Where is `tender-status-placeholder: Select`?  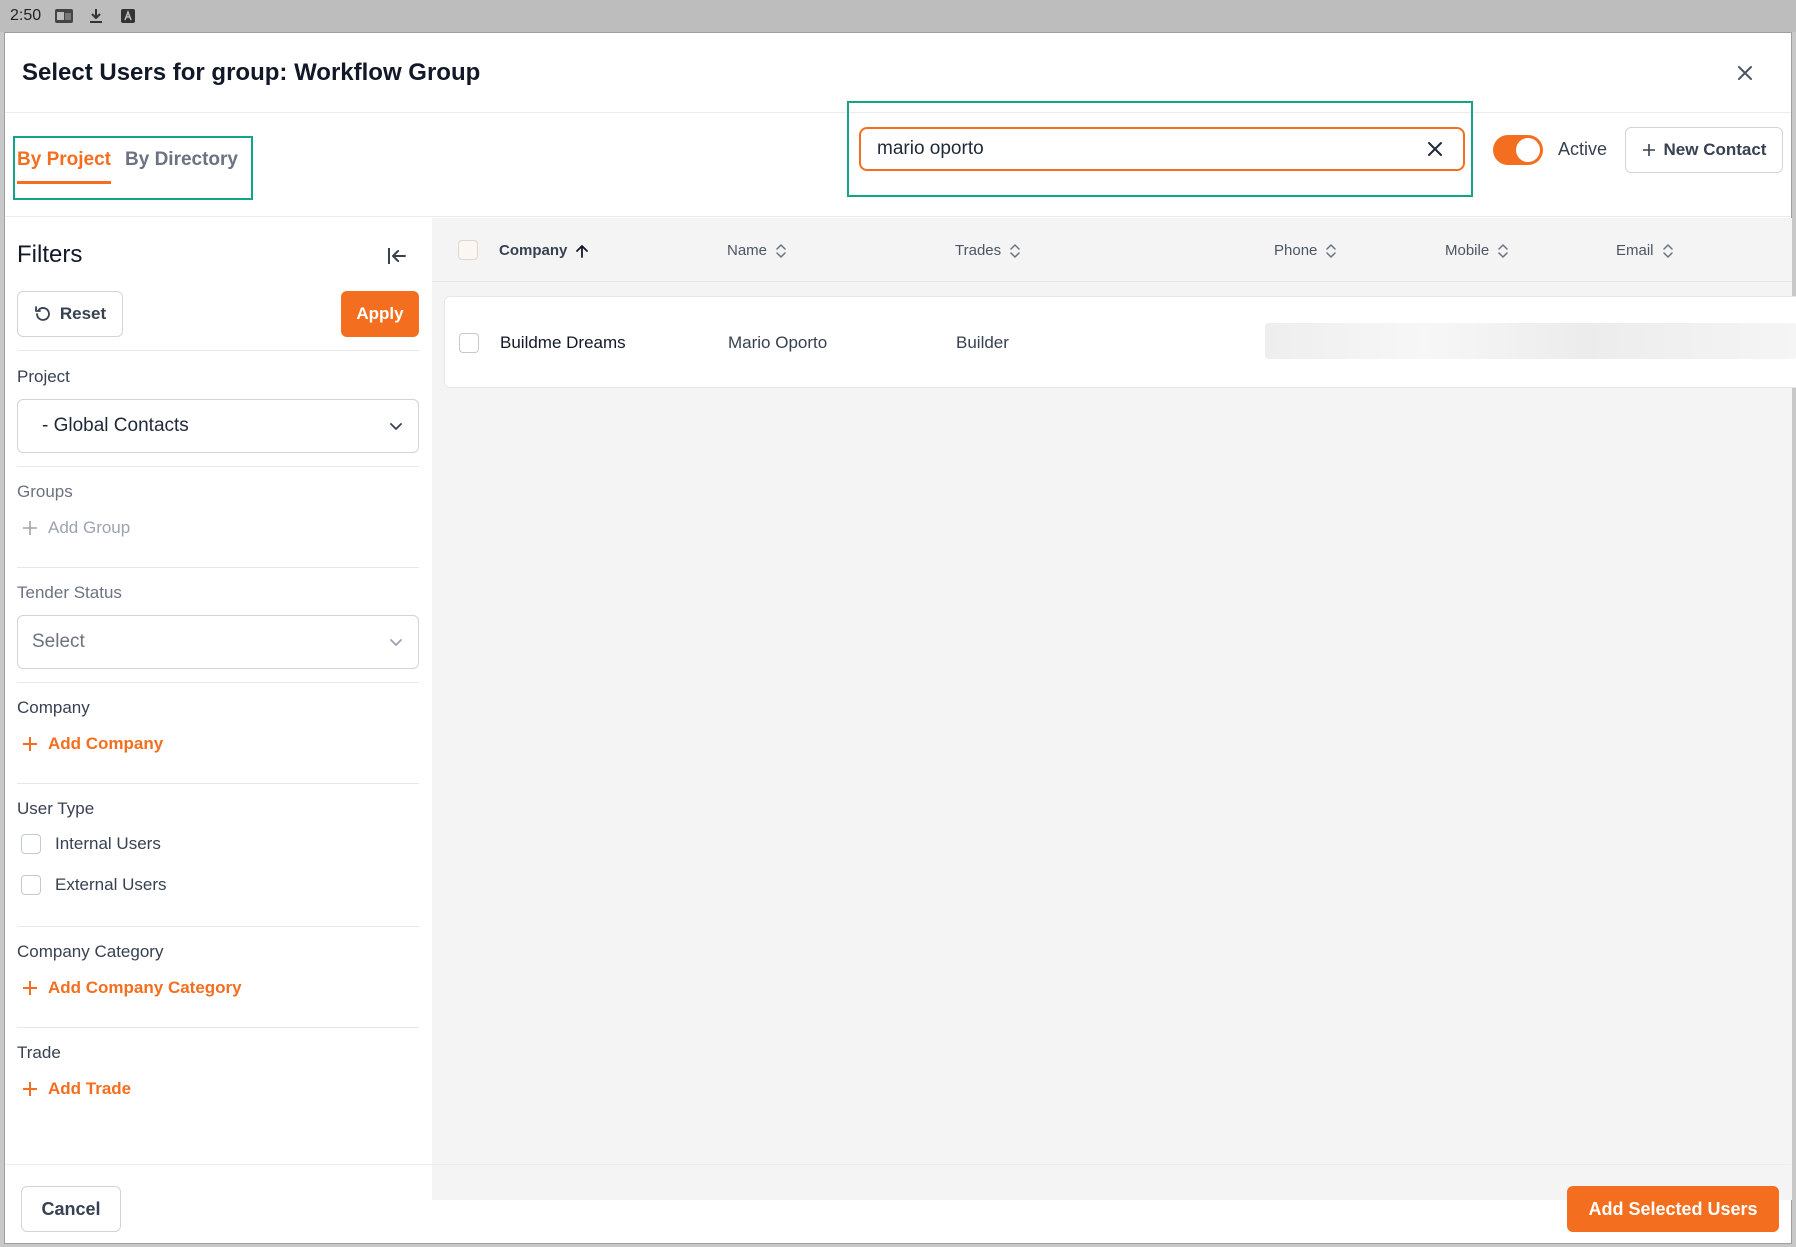 tender-status-placeholder: Select is located at coordinates (58, 641).